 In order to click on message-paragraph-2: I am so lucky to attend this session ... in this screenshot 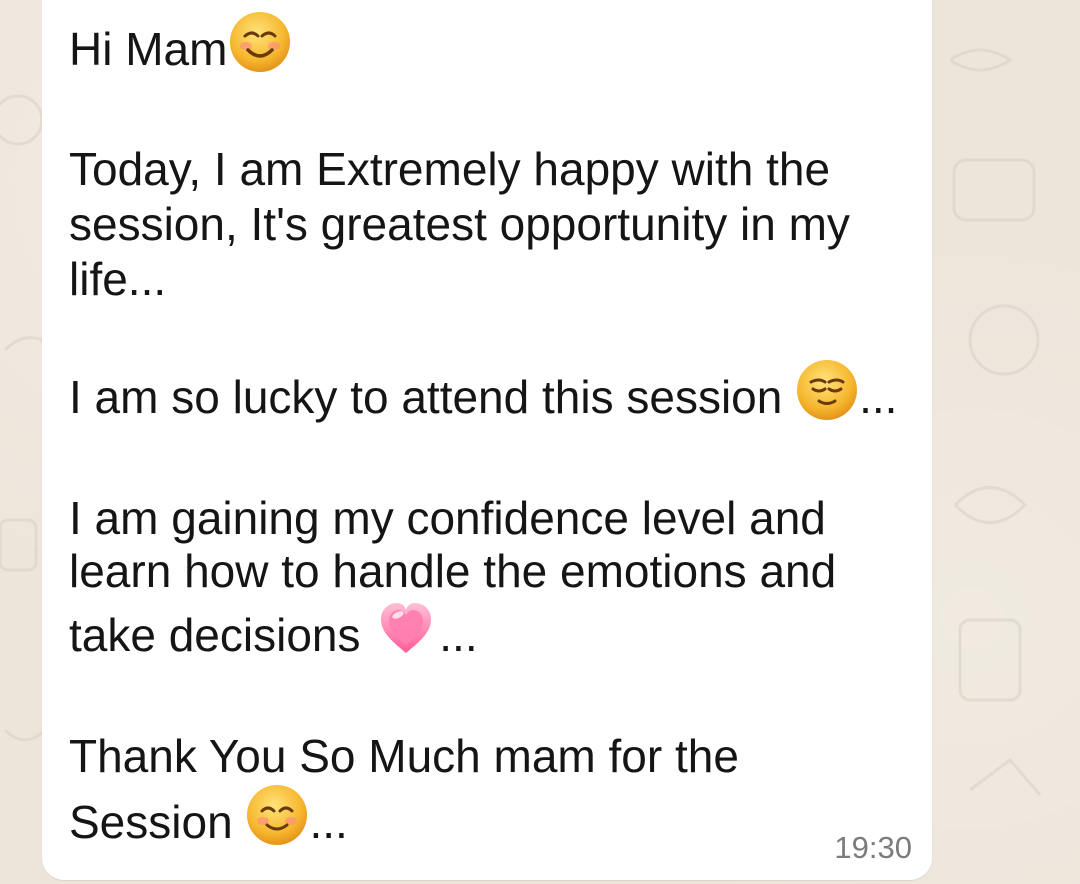, I will do `click(483, 397)`.